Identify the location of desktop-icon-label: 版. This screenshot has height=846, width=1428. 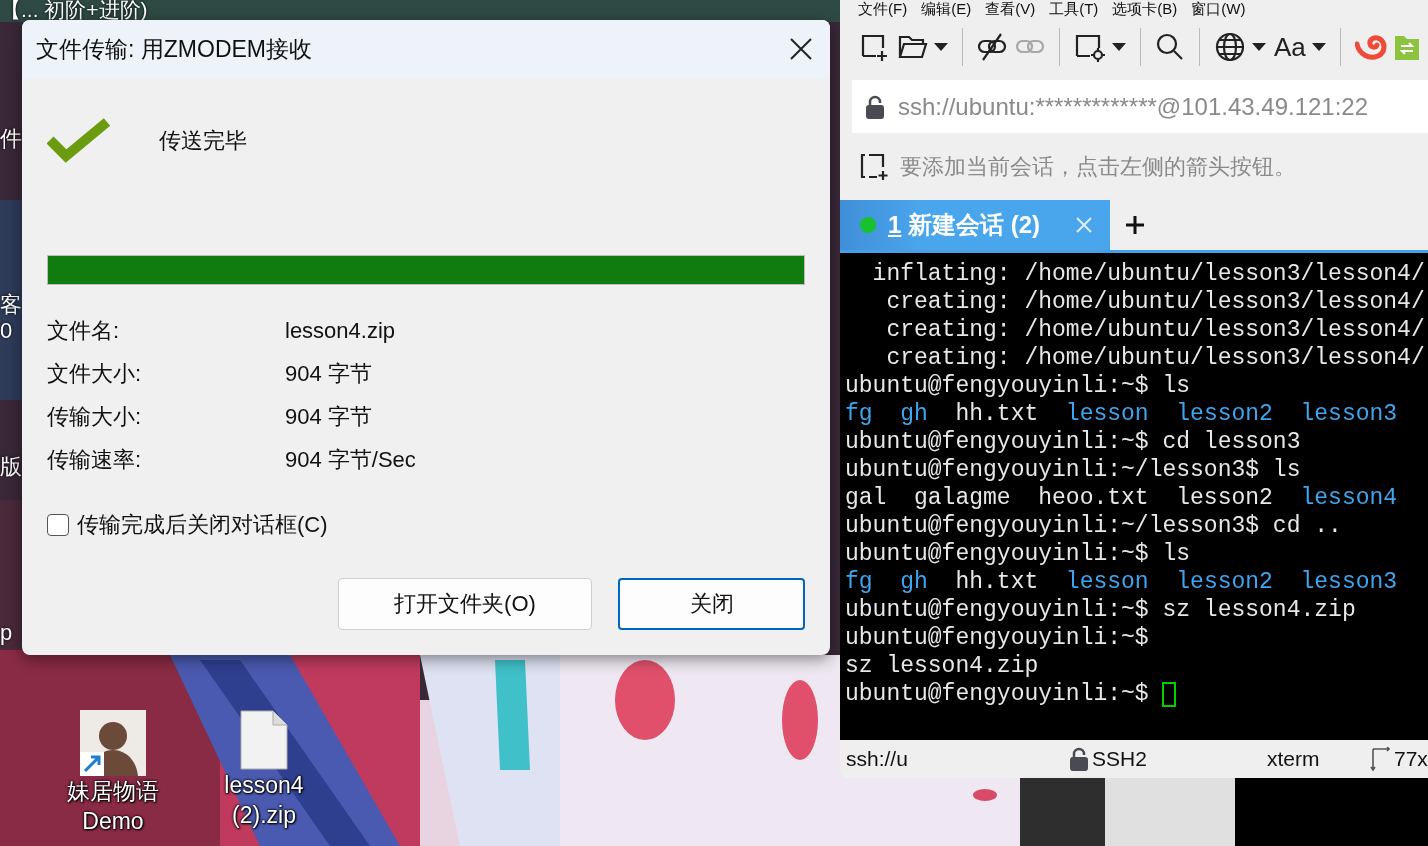
(11, 467).